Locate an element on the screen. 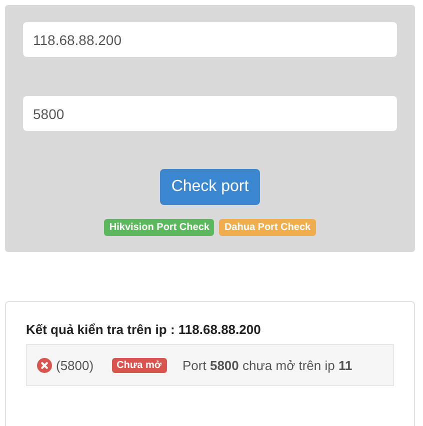 Image resolution: width=423 pixels, height=426 pixels. ip-input-field: 118.68.88.200 is located at coordinates (210, 39).